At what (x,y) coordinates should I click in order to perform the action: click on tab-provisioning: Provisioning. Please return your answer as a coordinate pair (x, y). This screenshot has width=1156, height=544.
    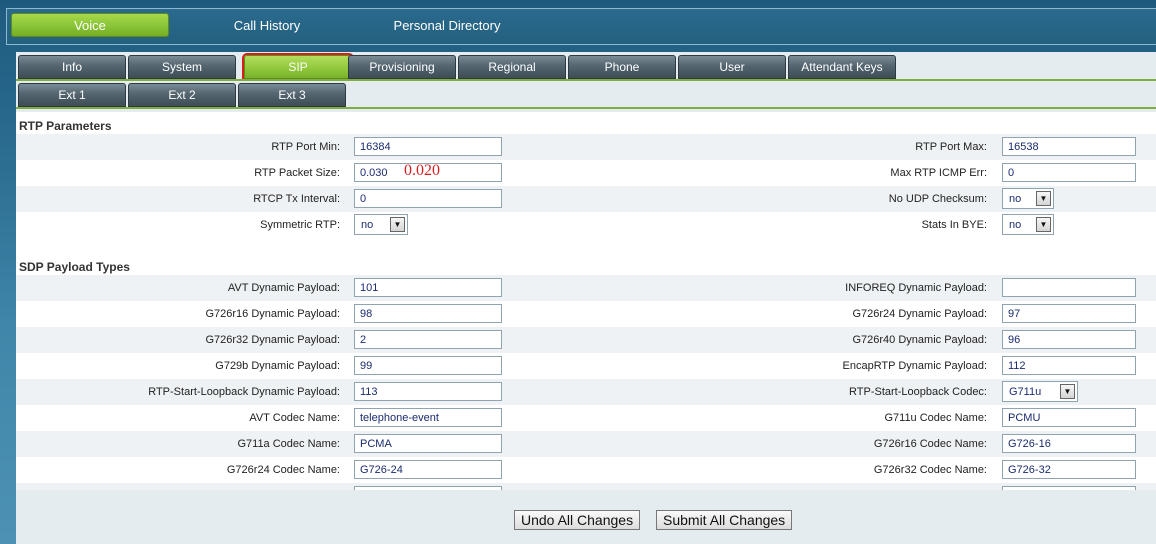
    Looking at the image, I should click on (402, 67).